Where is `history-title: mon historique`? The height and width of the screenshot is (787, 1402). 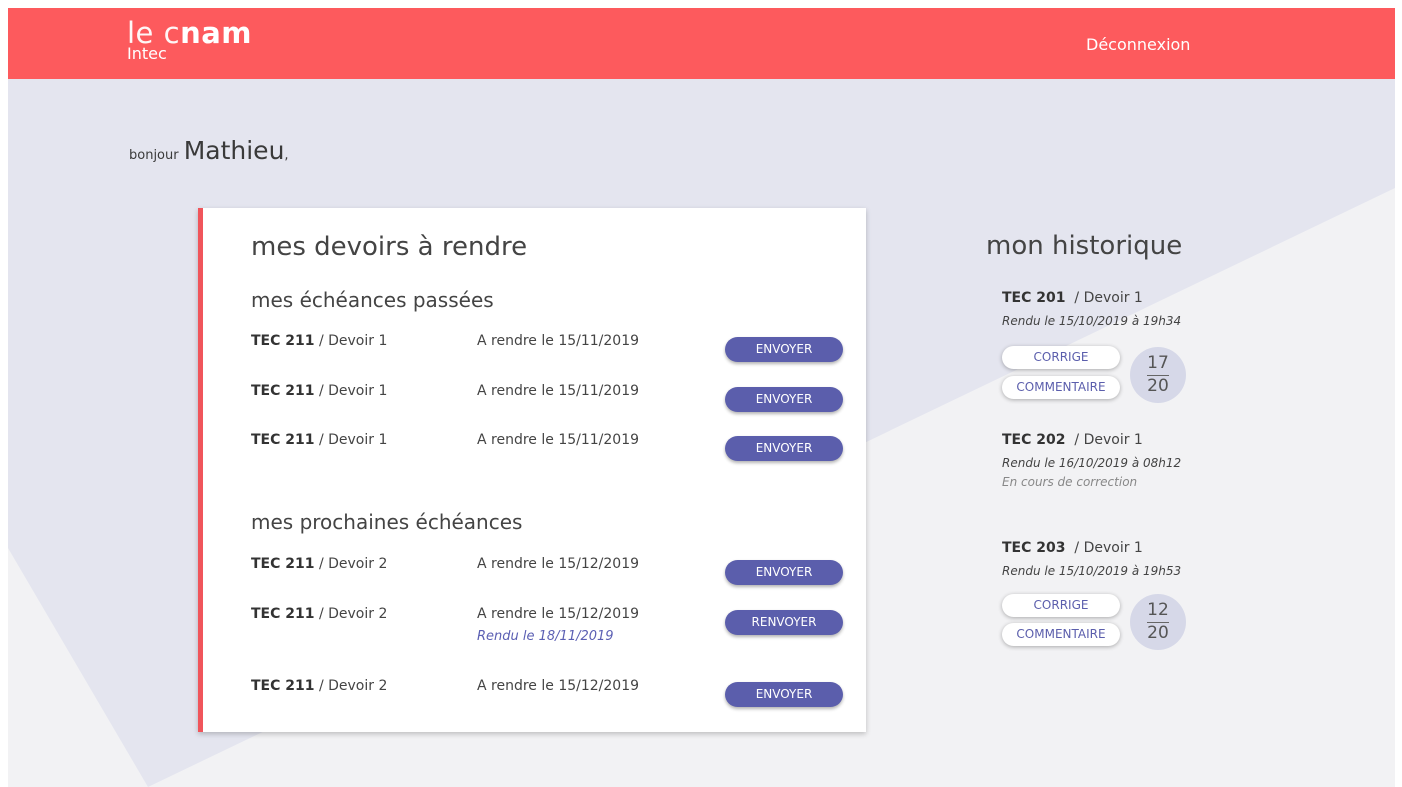
history-title: mon historique is located at coordinates (1084, 246).